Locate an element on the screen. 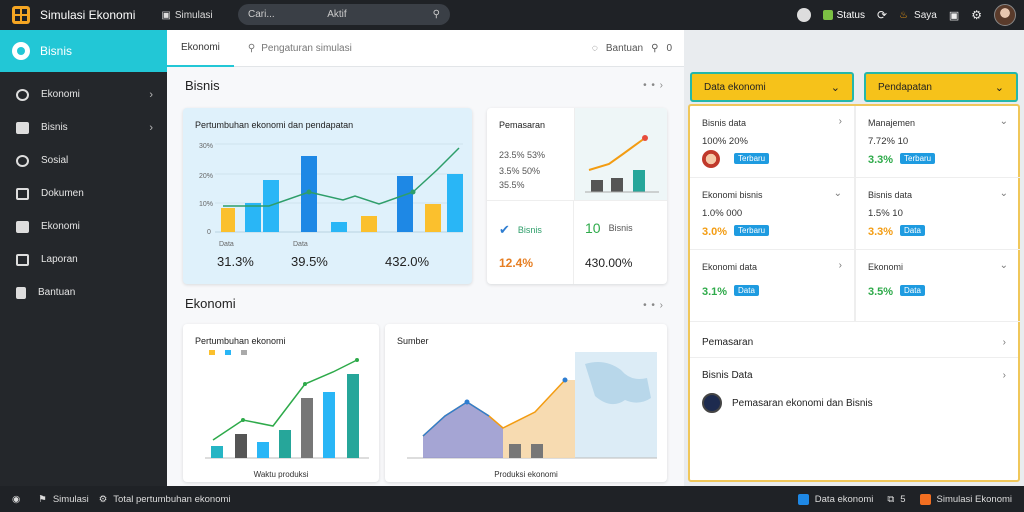 The width and height of the screenshot is (1024, 512). mail-icon: ⧉ is located at coordinates (891, 499).